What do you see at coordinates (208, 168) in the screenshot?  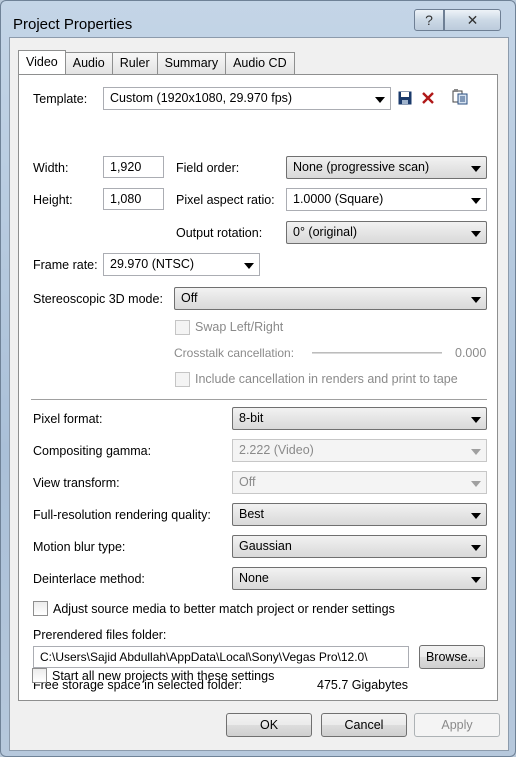 I see `field-order-label: Field order:` at bounding box center [208, 168].